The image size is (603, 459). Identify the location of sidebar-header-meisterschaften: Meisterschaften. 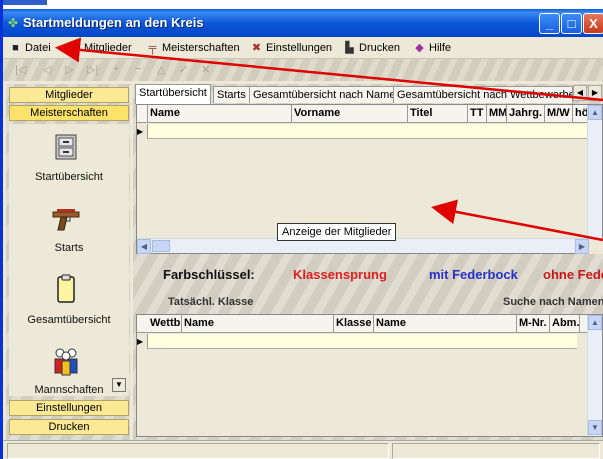
(69, 113).